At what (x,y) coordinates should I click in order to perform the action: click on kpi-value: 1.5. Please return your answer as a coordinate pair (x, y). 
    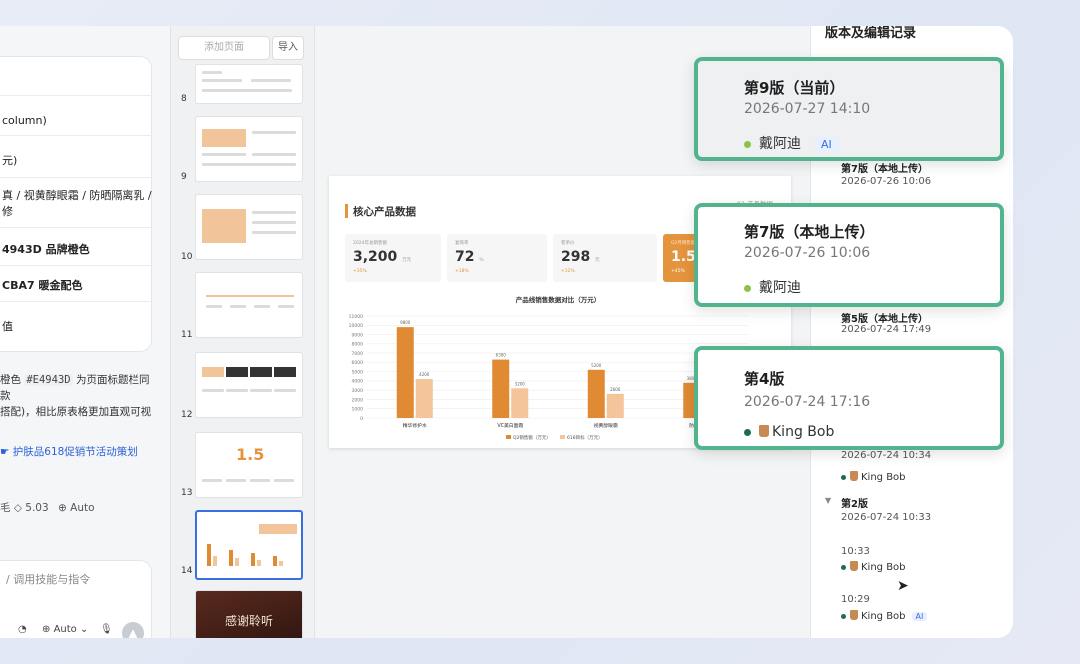
    Looking at the image, I should click on (683, 257).